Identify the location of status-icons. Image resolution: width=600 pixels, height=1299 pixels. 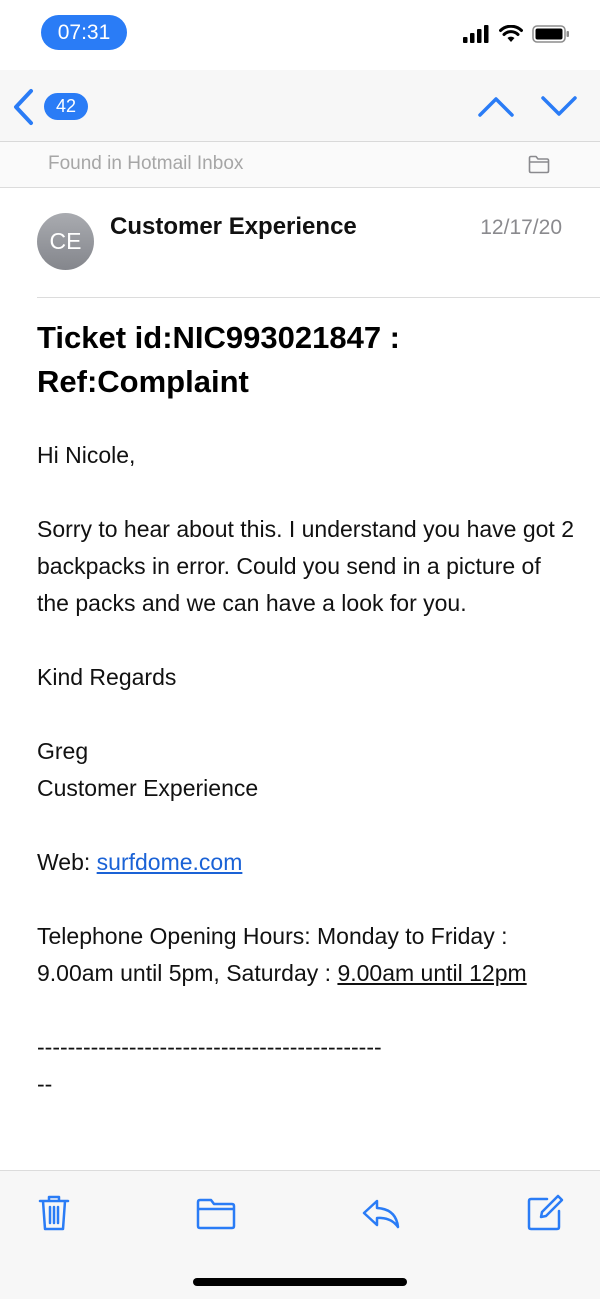
(516, 34).